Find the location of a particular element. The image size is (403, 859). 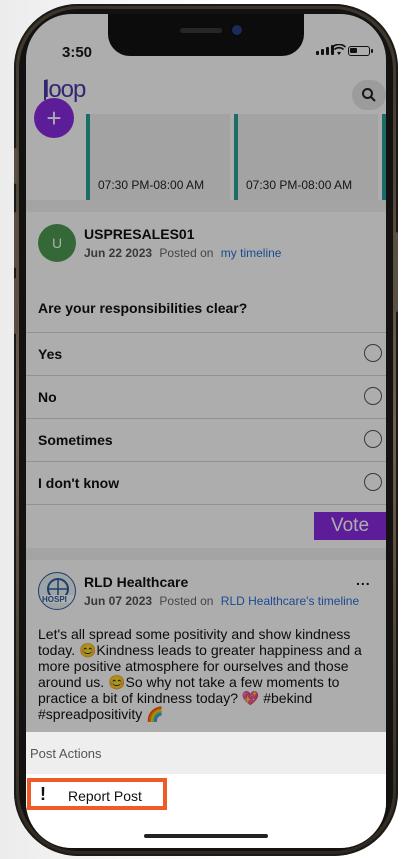

report-post-label: Report Post is located at coordinates (105, 796).